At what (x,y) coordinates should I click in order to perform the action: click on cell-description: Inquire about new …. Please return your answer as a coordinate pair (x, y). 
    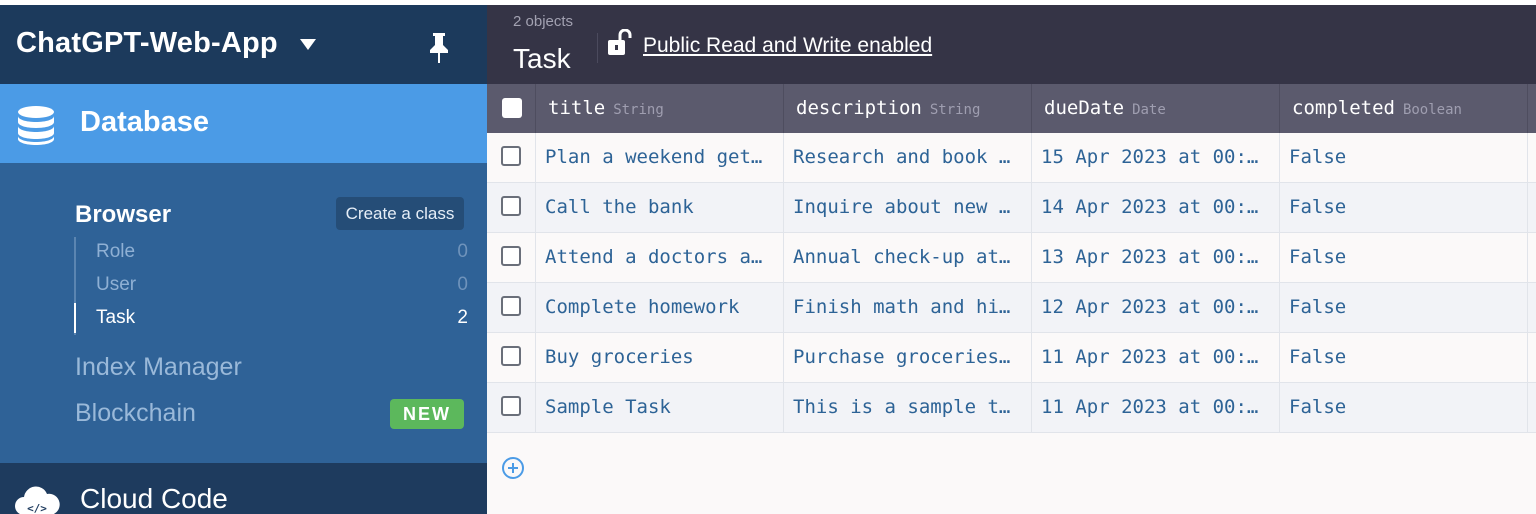
    Looking at the image, I should click on (908, 207).